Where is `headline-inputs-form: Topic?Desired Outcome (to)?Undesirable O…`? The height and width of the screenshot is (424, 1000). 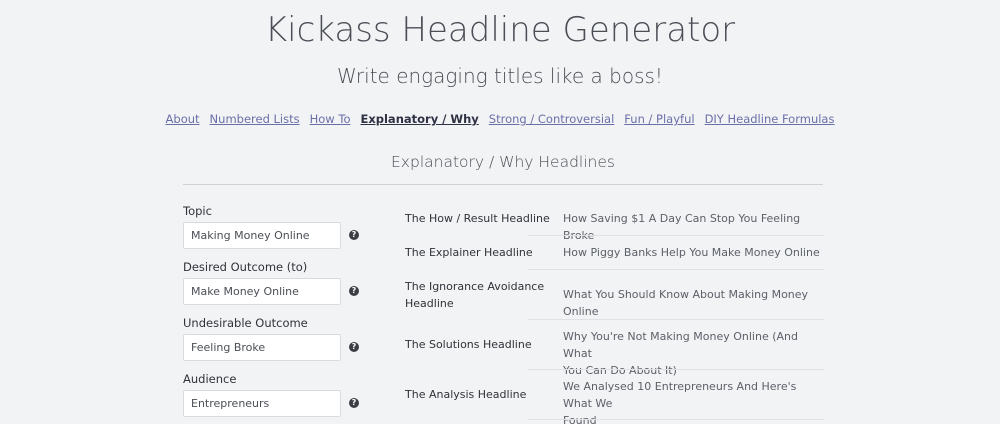 headline-inputs-form: Topic?Desired Outcome (to)?Undesirable O… is located at coordinates (273, 313).